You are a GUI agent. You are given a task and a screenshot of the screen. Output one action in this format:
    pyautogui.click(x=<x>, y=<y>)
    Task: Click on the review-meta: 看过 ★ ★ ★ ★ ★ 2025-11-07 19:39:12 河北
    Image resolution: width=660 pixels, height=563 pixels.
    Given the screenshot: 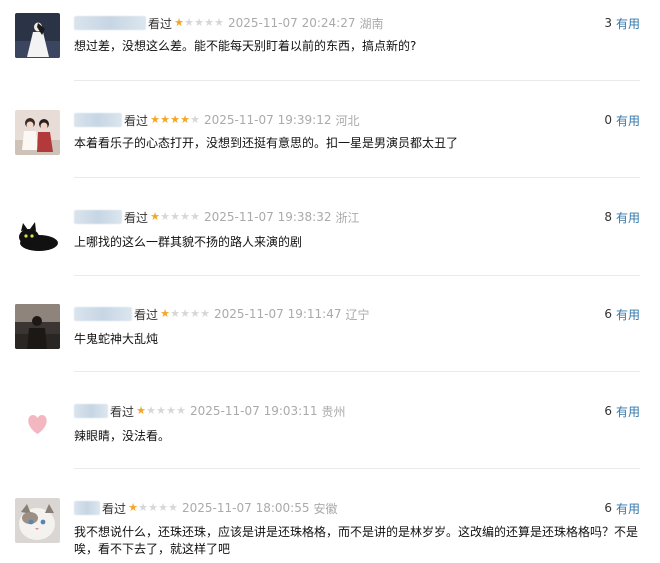 What is the action you would take?
    pyautogui.click(x=216, y=120)
    